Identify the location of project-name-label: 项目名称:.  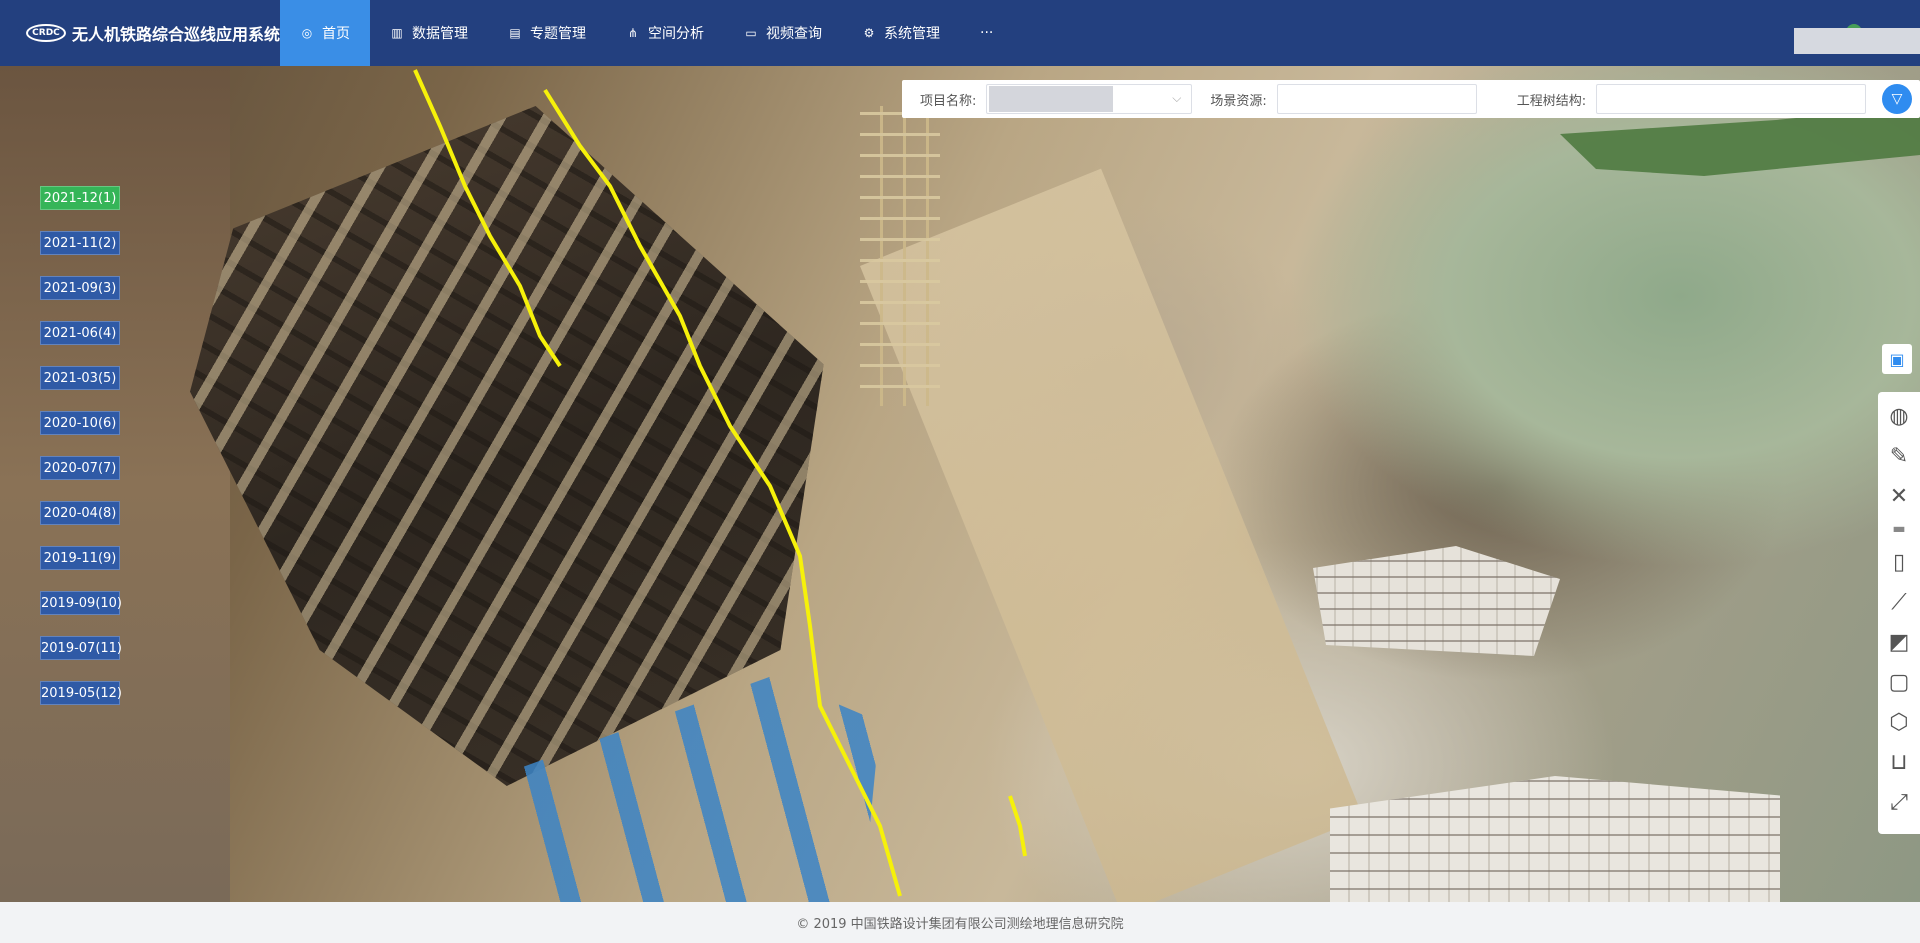
(948, 101).